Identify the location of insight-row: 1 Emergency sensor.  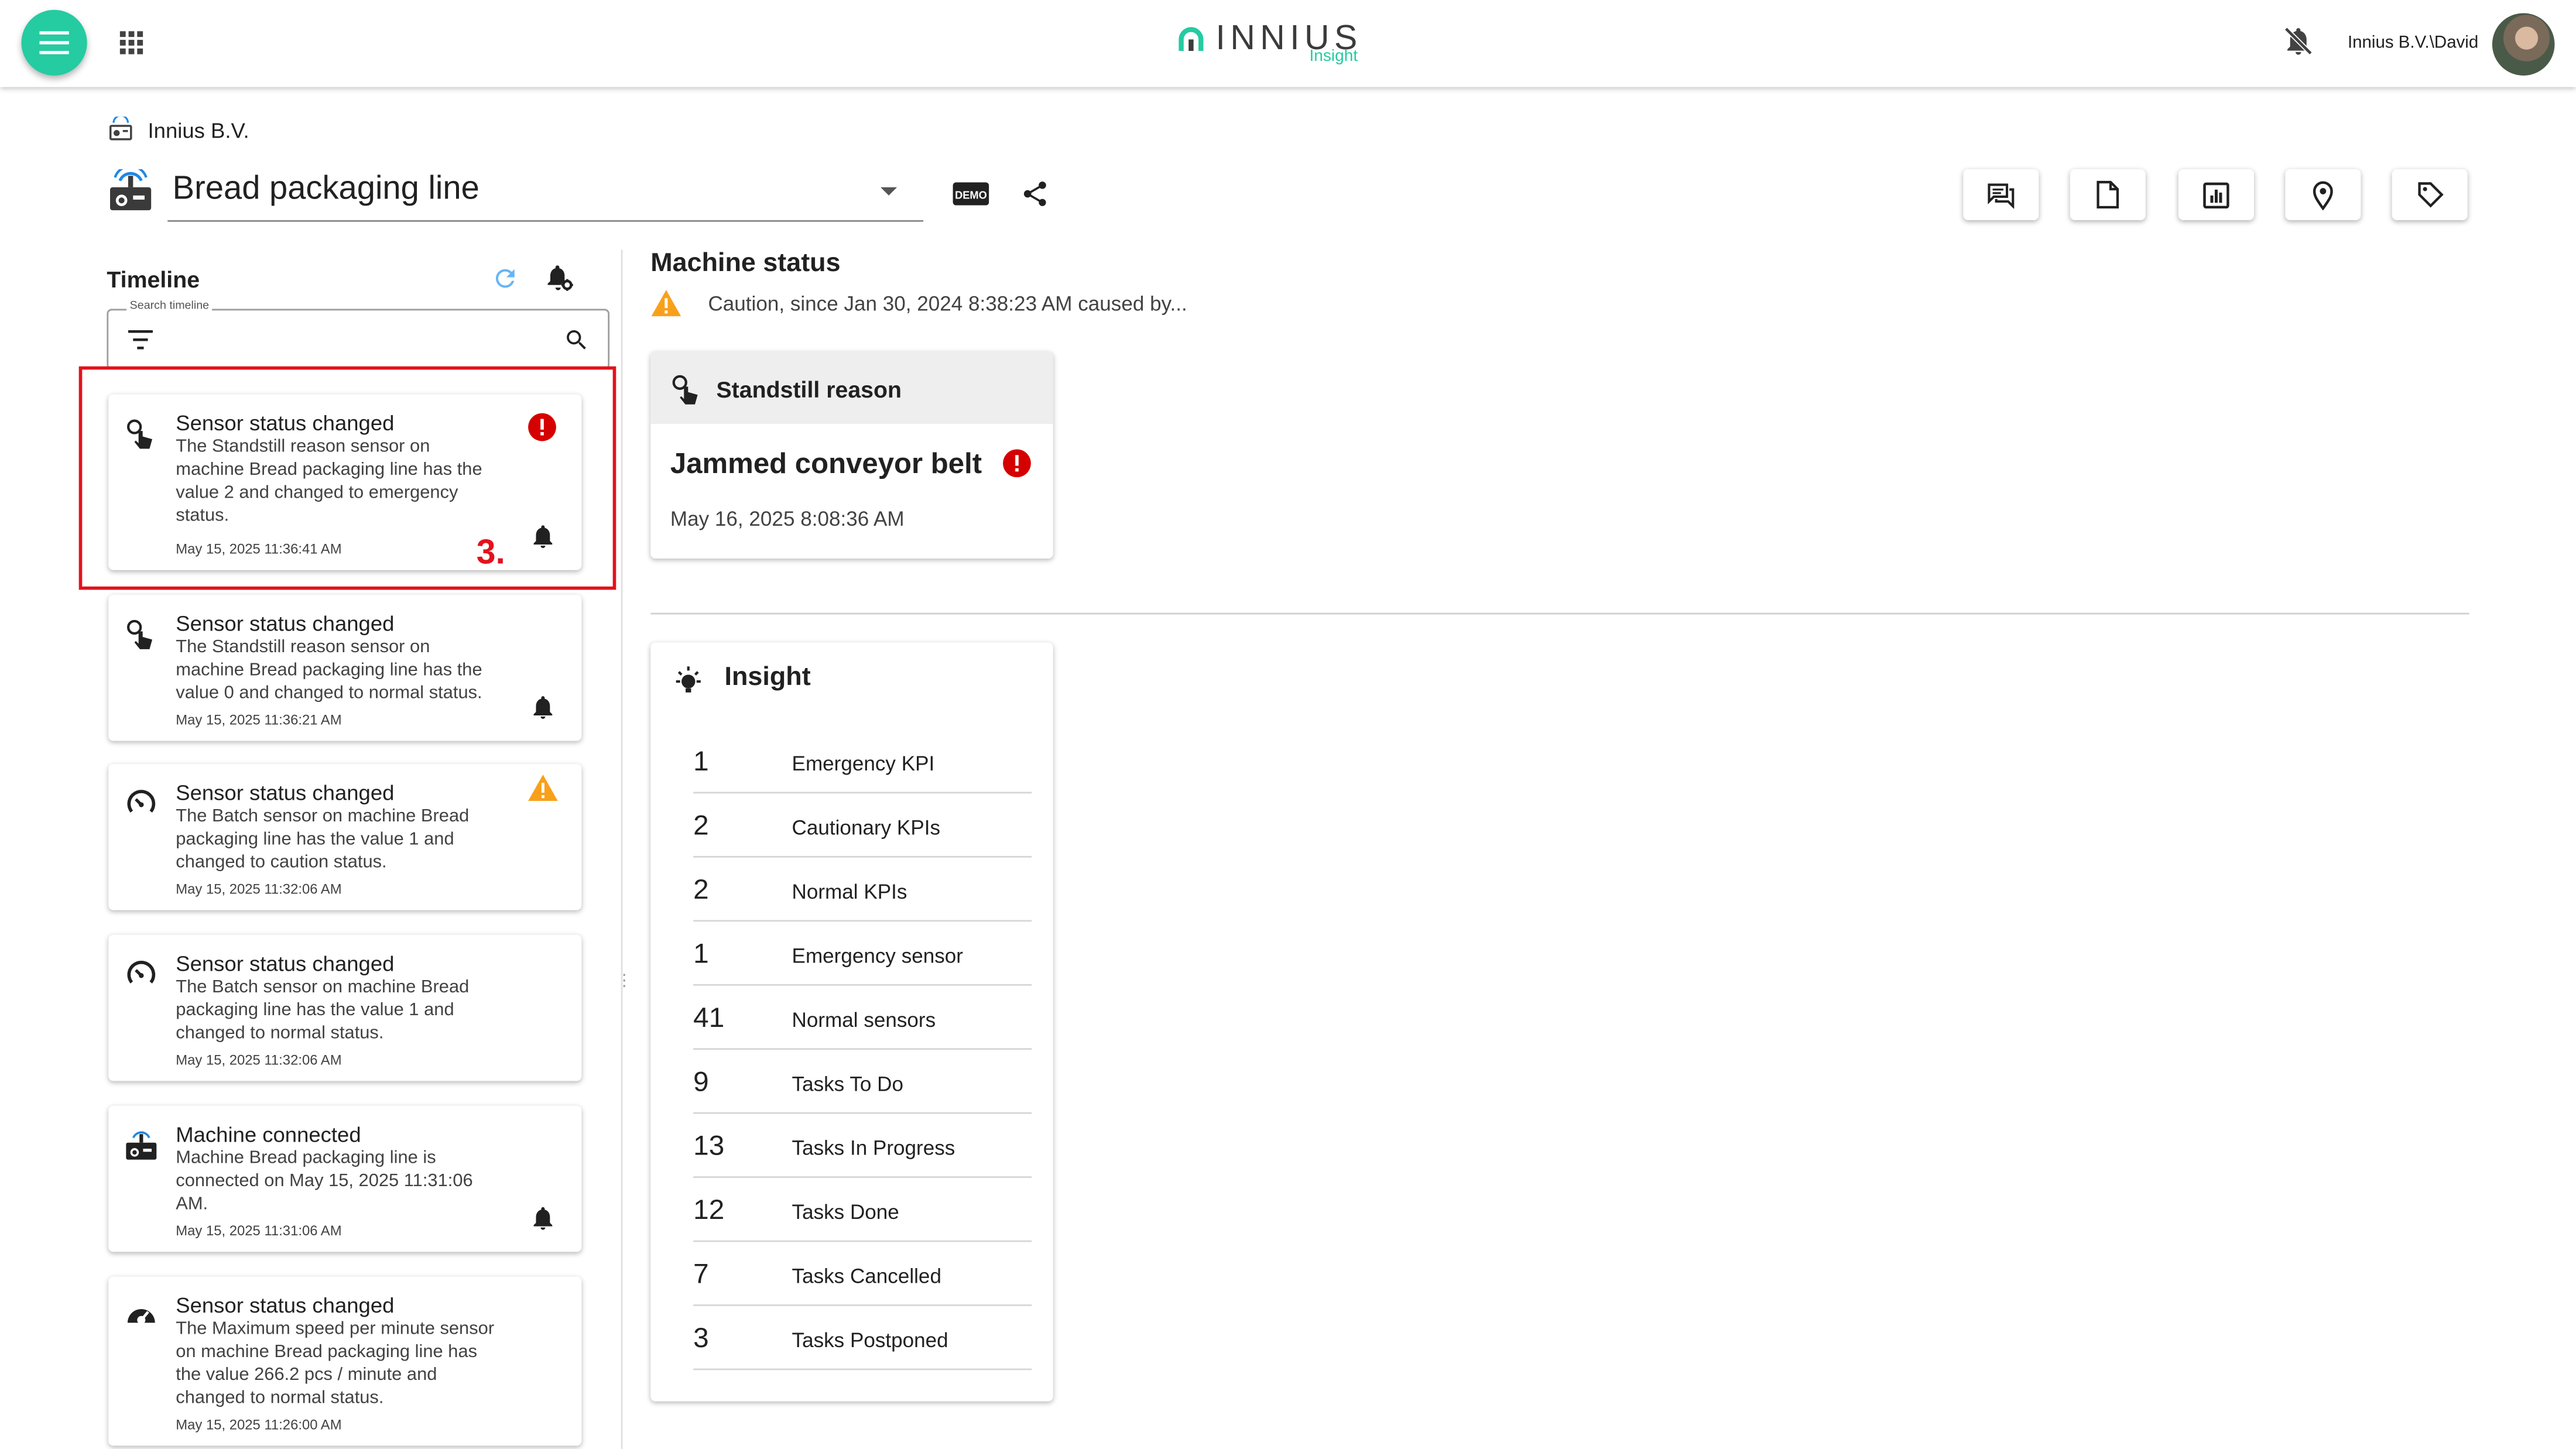
(862, 953).